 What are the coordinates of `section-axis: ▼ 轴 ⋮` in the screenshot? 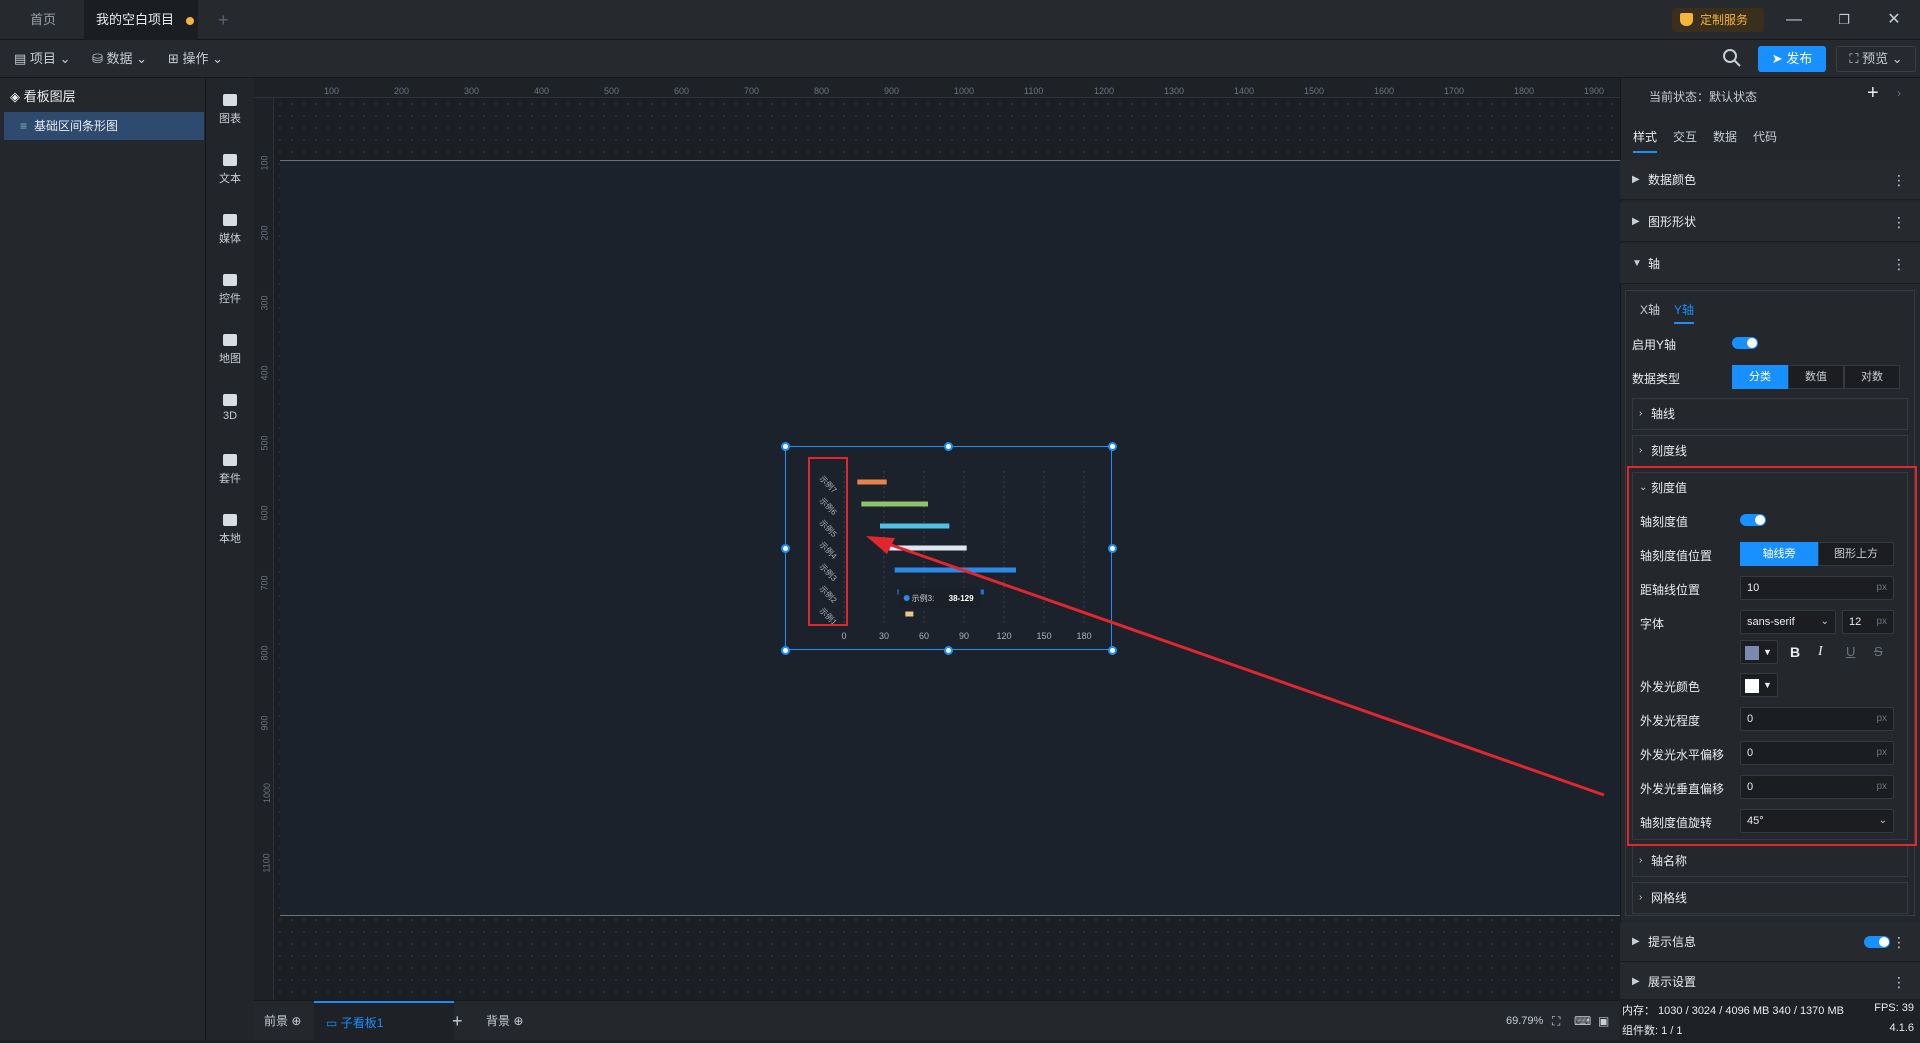 It's located at (1770, 264).